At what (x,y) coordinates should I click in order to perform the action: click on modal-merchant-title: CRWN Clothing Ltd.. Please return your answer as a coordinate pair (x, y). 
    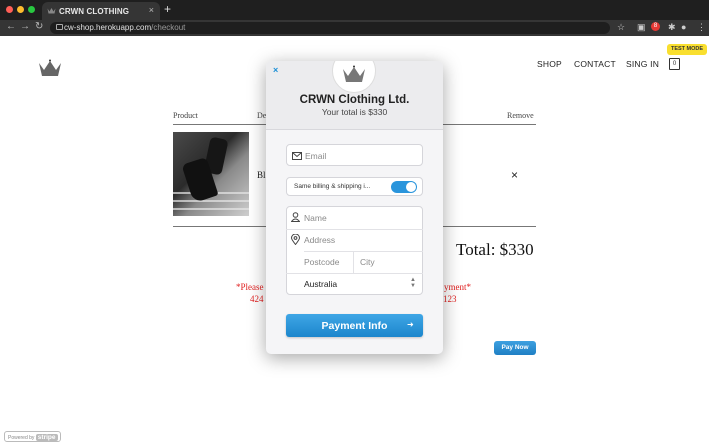
    Looking at the image, I should click on (354, 100).